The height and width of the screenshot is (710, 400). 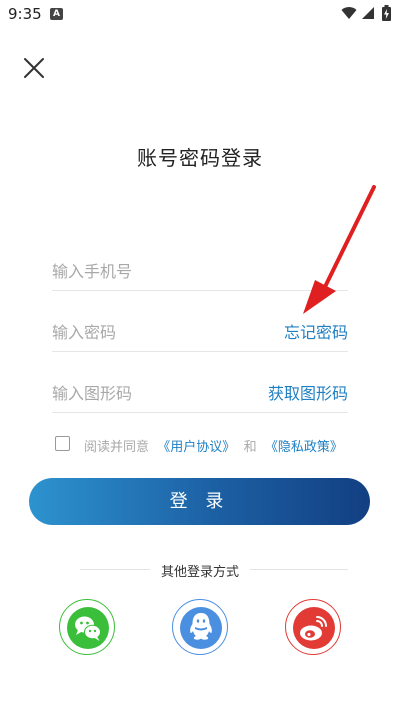 I want to click on weibo-icon, so click(x=314, y=628).